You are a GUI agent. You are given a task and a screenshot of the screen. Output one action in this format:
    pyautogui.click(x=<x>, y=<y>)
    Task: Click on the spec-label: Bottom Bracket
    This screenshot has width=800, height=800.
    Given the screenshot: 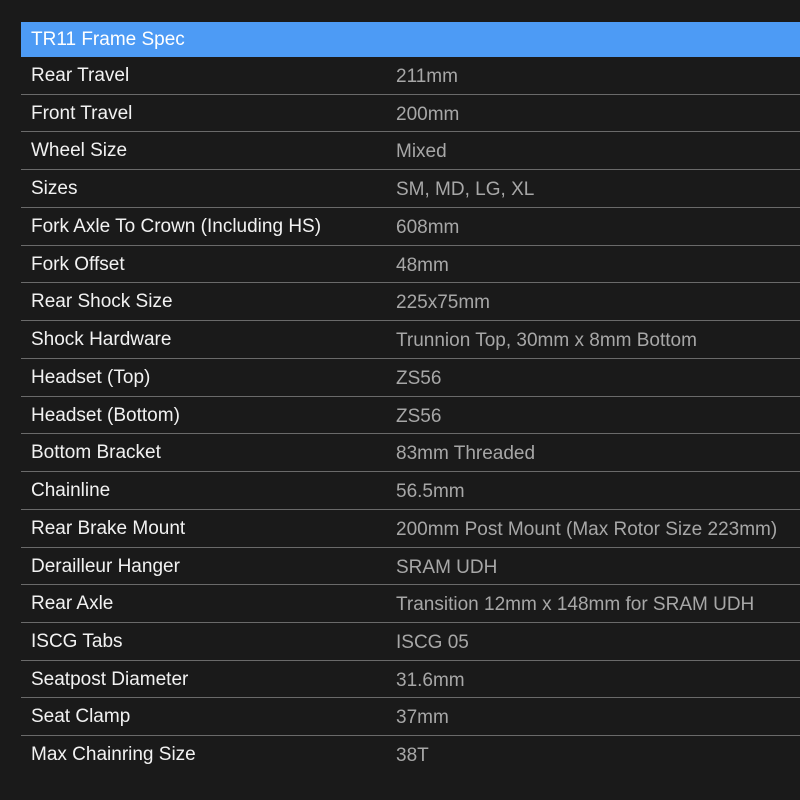 What is the action you would take?
    pyautogui.click(x=96, y=453)
    